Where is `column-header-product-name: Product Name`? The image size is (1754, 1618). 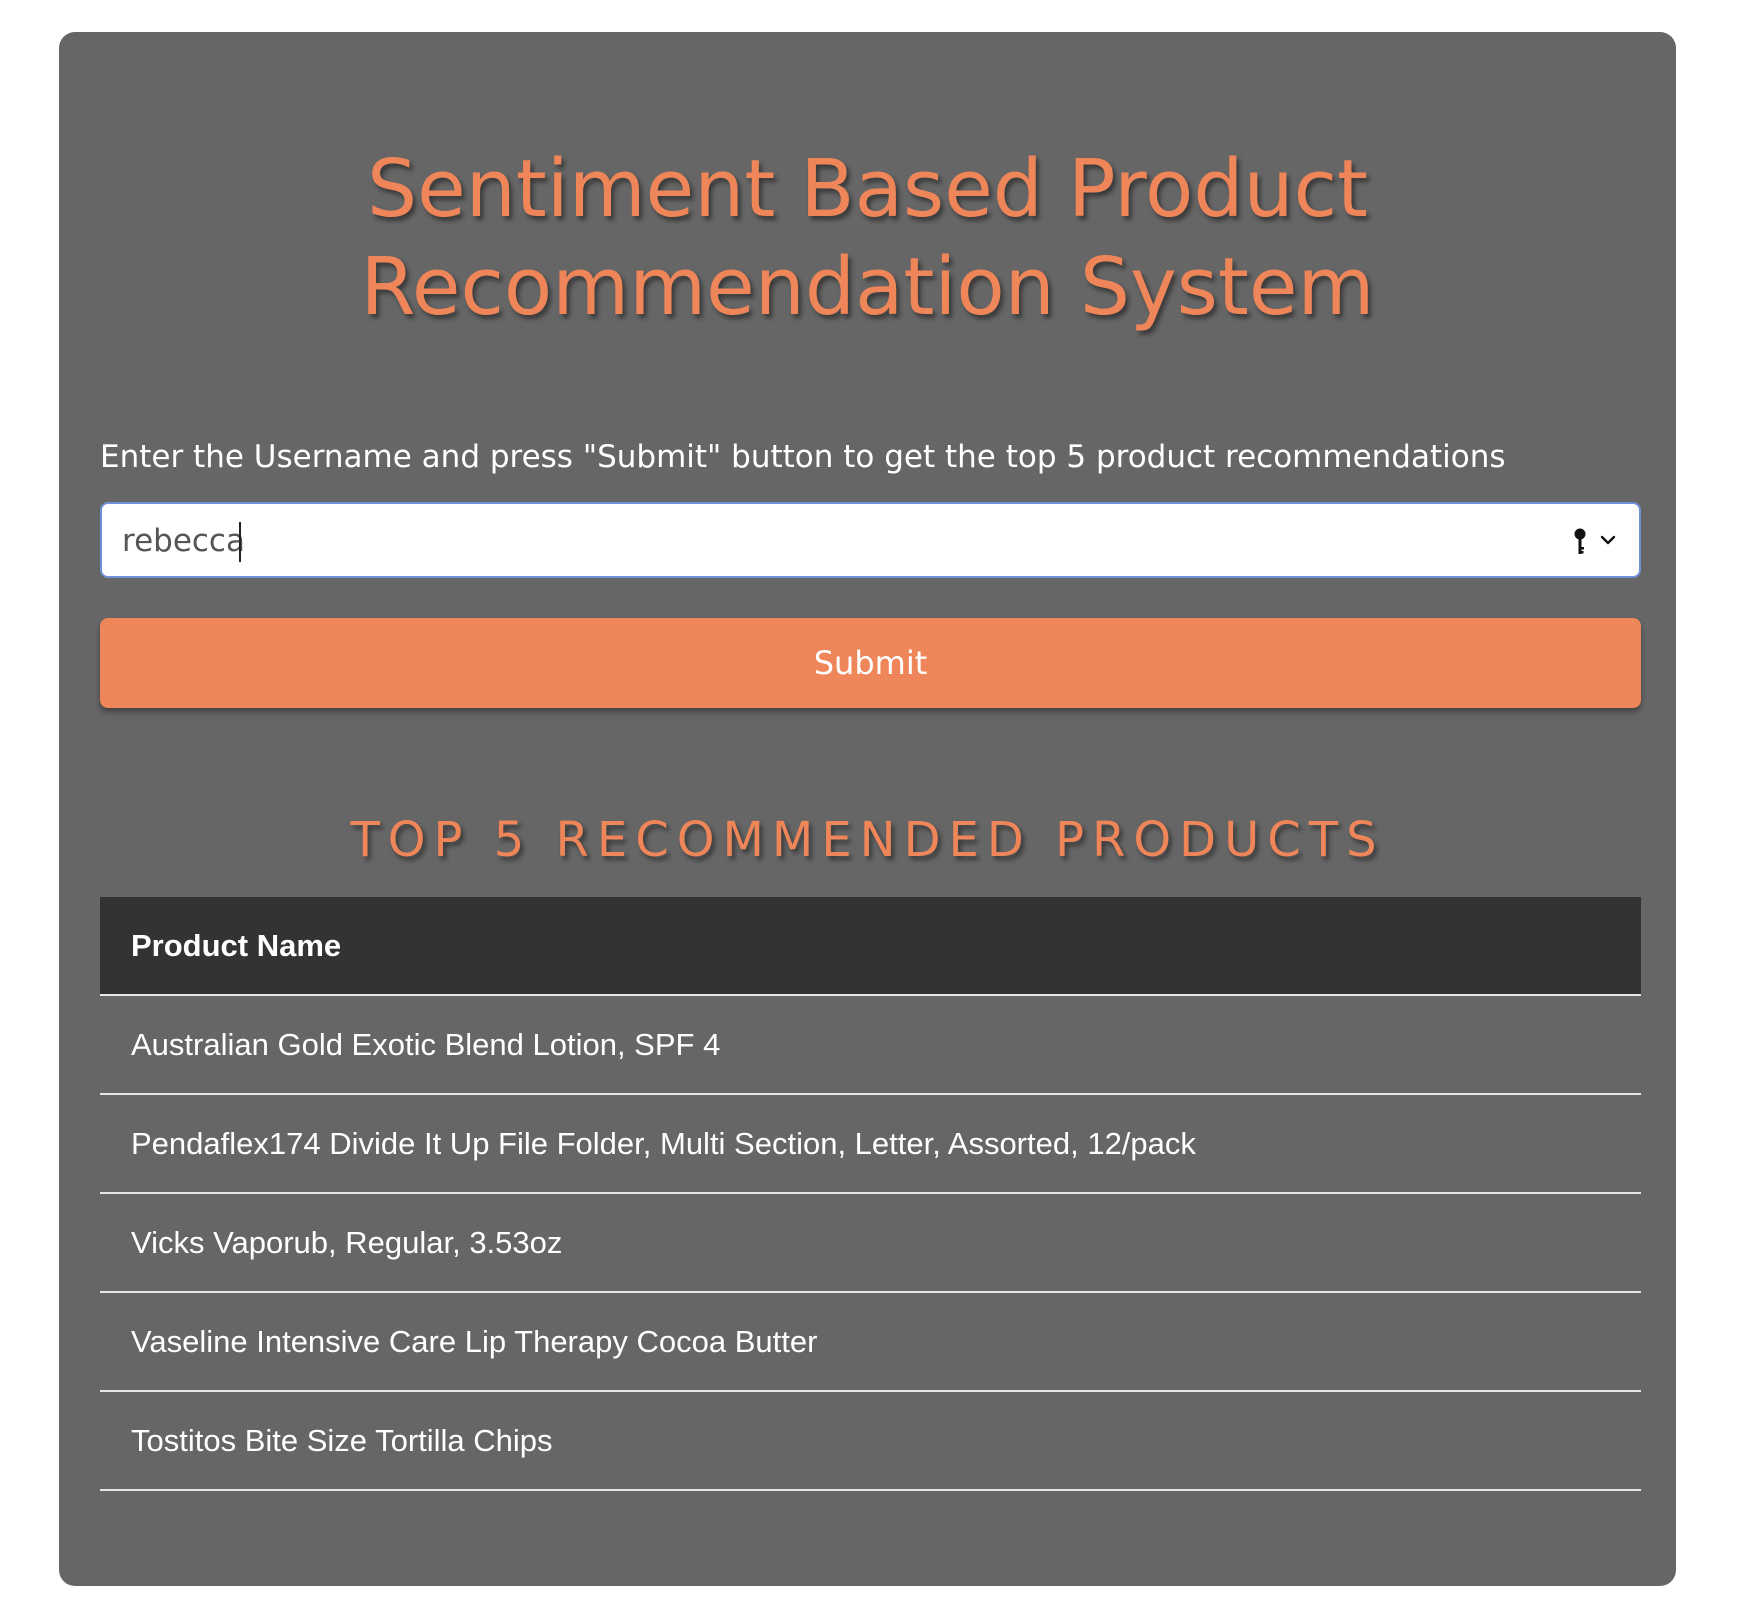 column-header-product-name: Product Name is located at coordinates (870, 946).